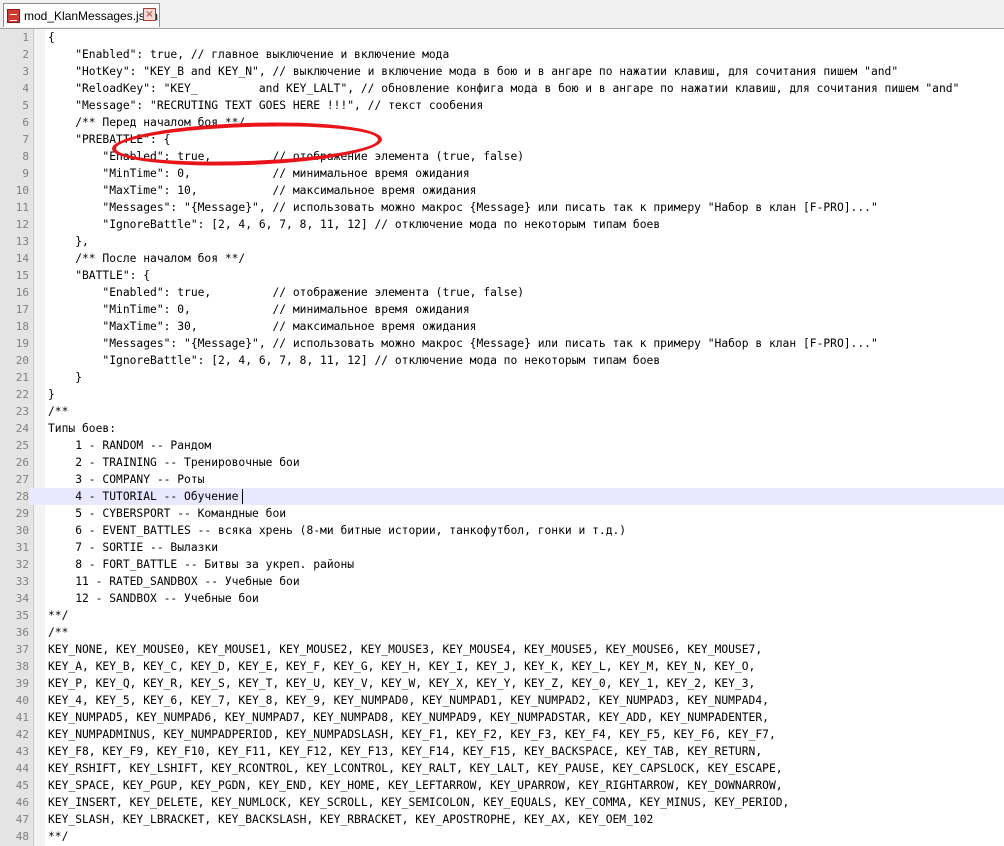 The height and width of the screenshot is (846, 1004). Describe the element at coordinates (51, 37) in the screenshot. I see `code-text: {` at that location.